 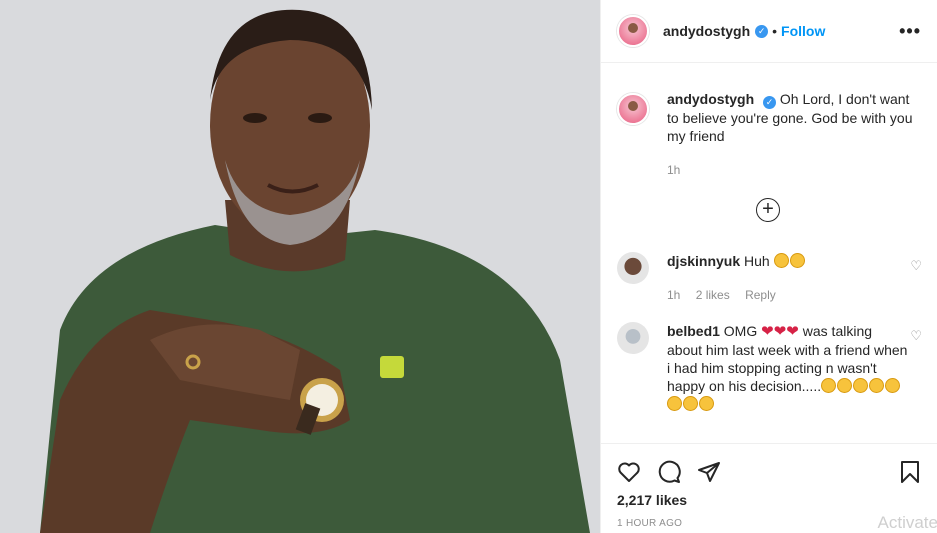 I want to click on like-heart-icon, so click(x=629, y=472).